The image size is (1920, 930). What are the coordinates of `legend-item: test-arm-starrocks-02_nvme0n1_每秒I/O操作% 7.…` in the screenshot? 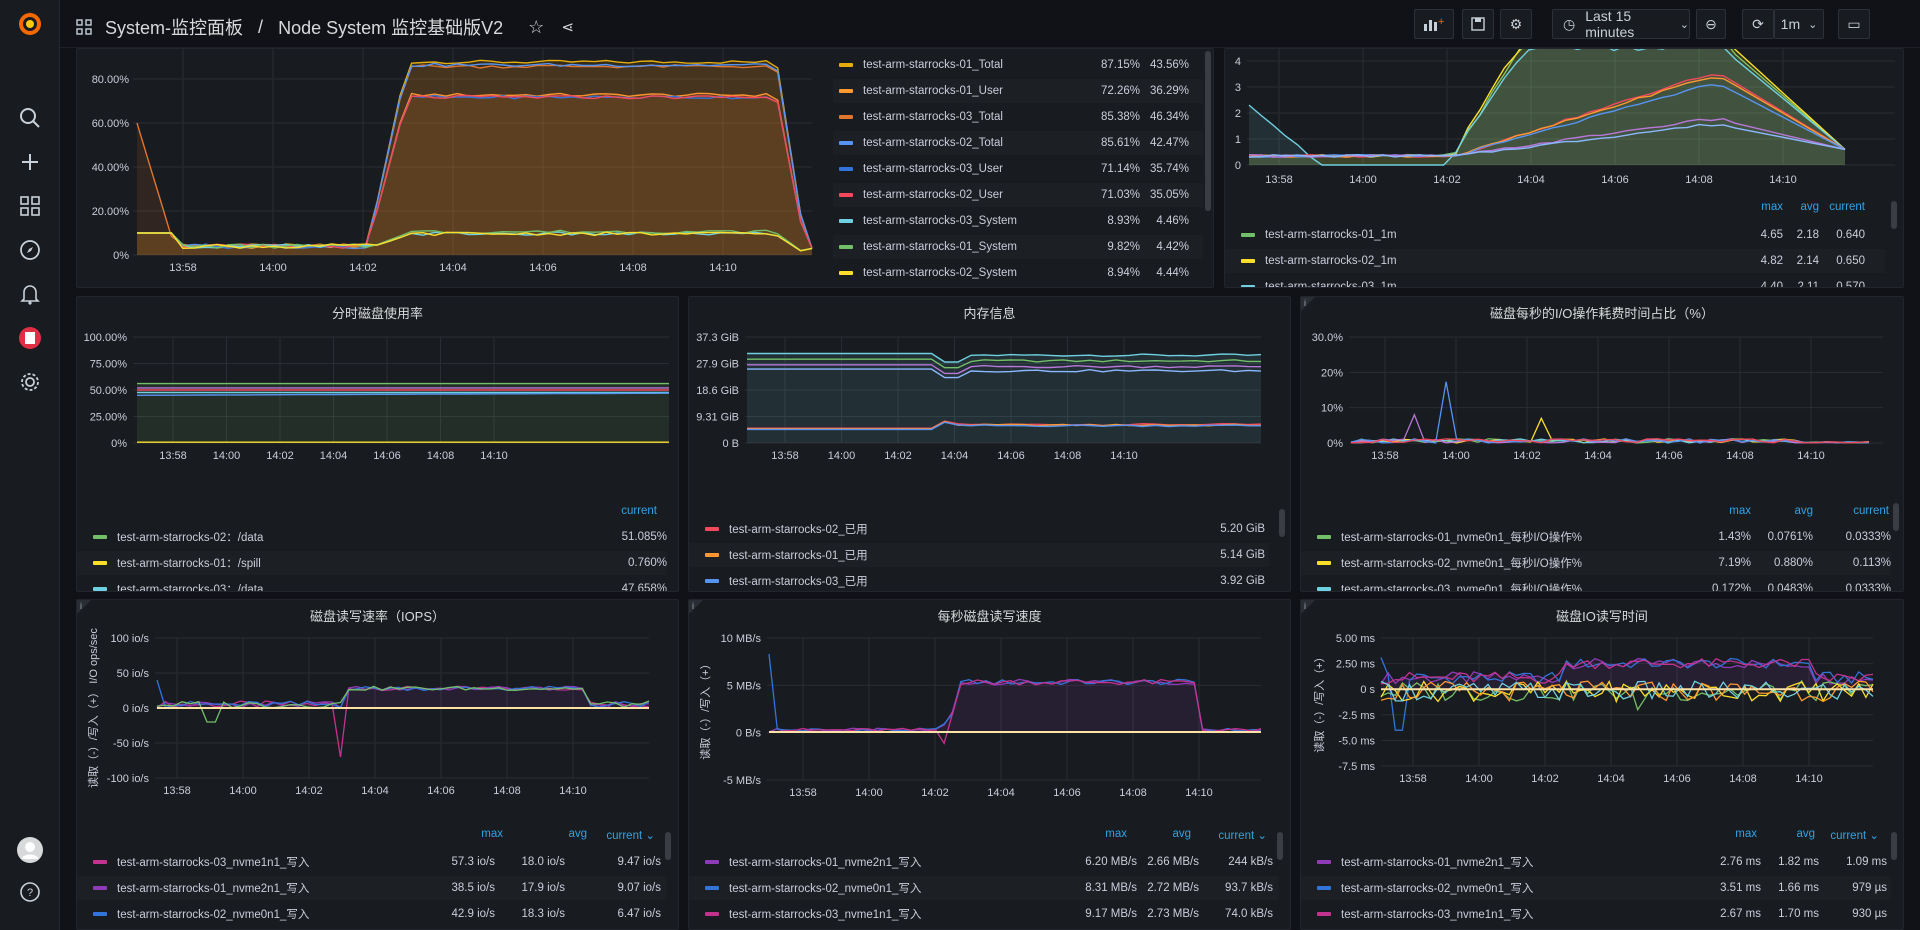 It's located at (1596, 563).